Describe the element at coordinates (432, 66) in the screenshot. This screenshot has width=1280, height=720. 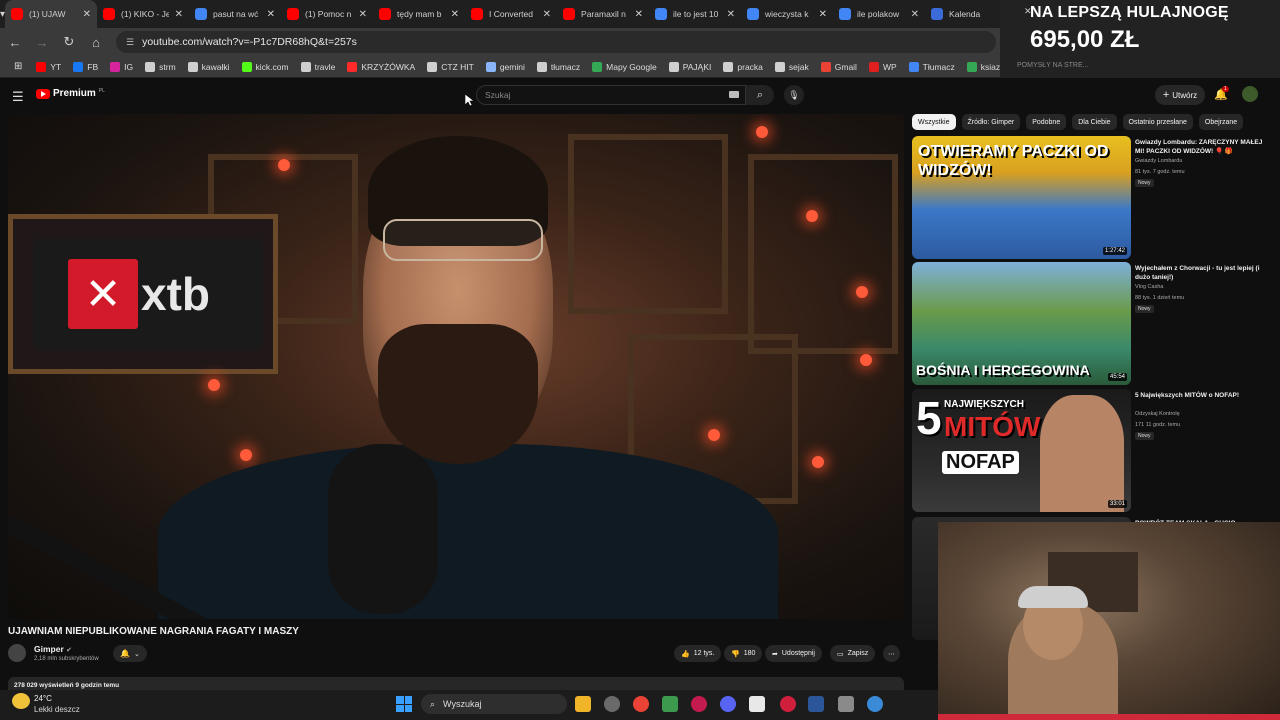
I see `bookmark-icon` at that location.